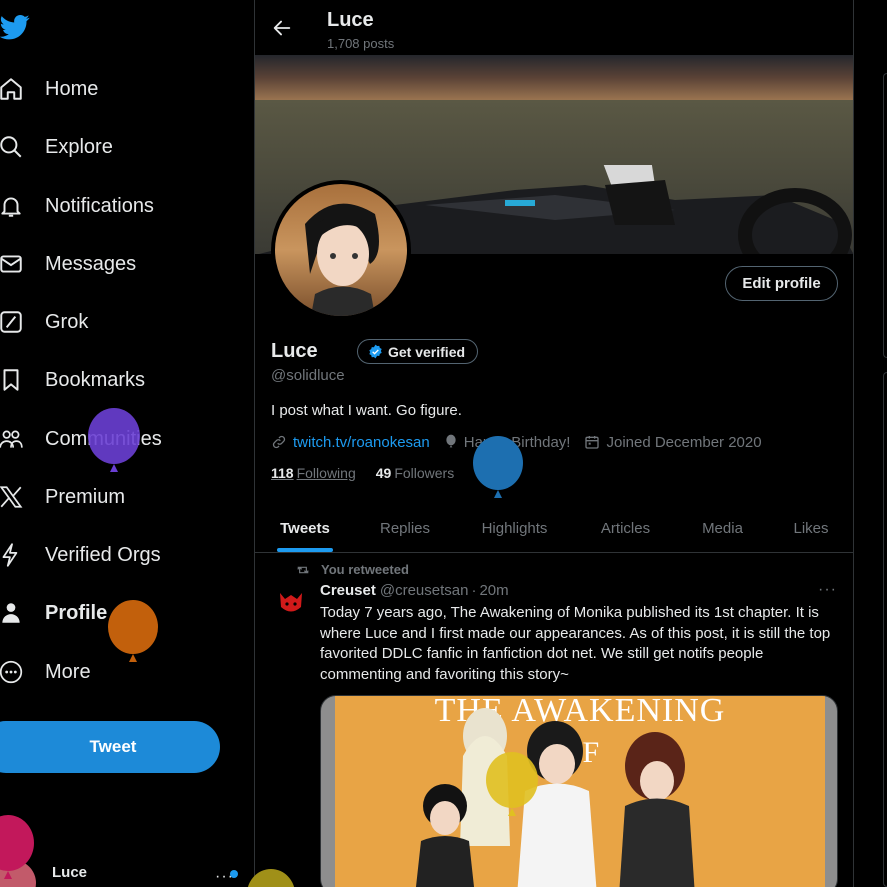  I want to click on x-logo-icon, so click(12, 497).